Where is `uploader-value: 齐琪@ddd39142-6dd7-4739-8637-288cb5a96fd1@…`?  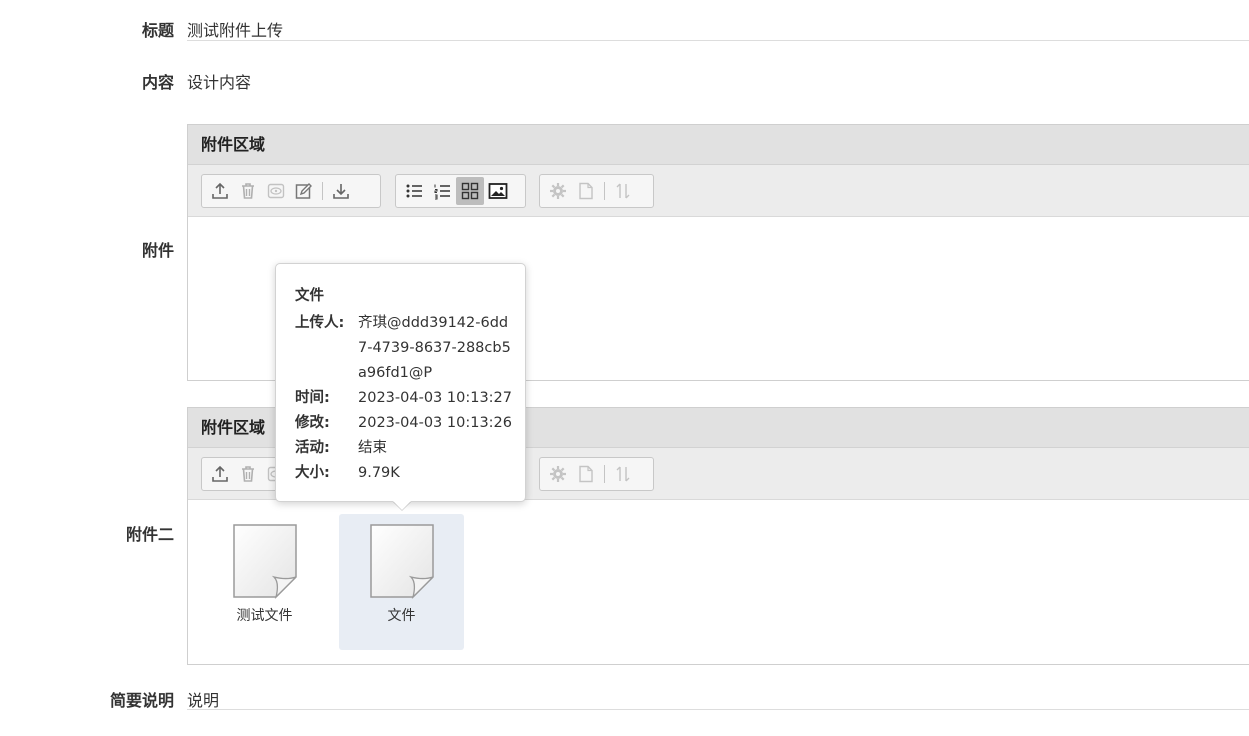 uploader-value: 齐琪@ddd39142-6dd7-4739-8637-288cb5a96fd1@… is located at coordinates (434, 348).